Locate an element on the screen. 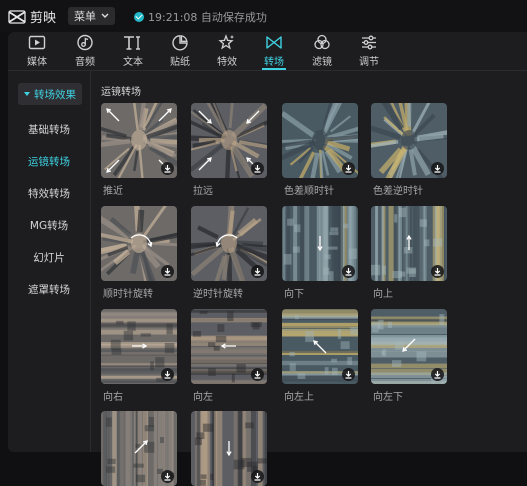 This screenshot has width=527, height=486. menu-button: 菜单 is located at coordinates (91, 16).